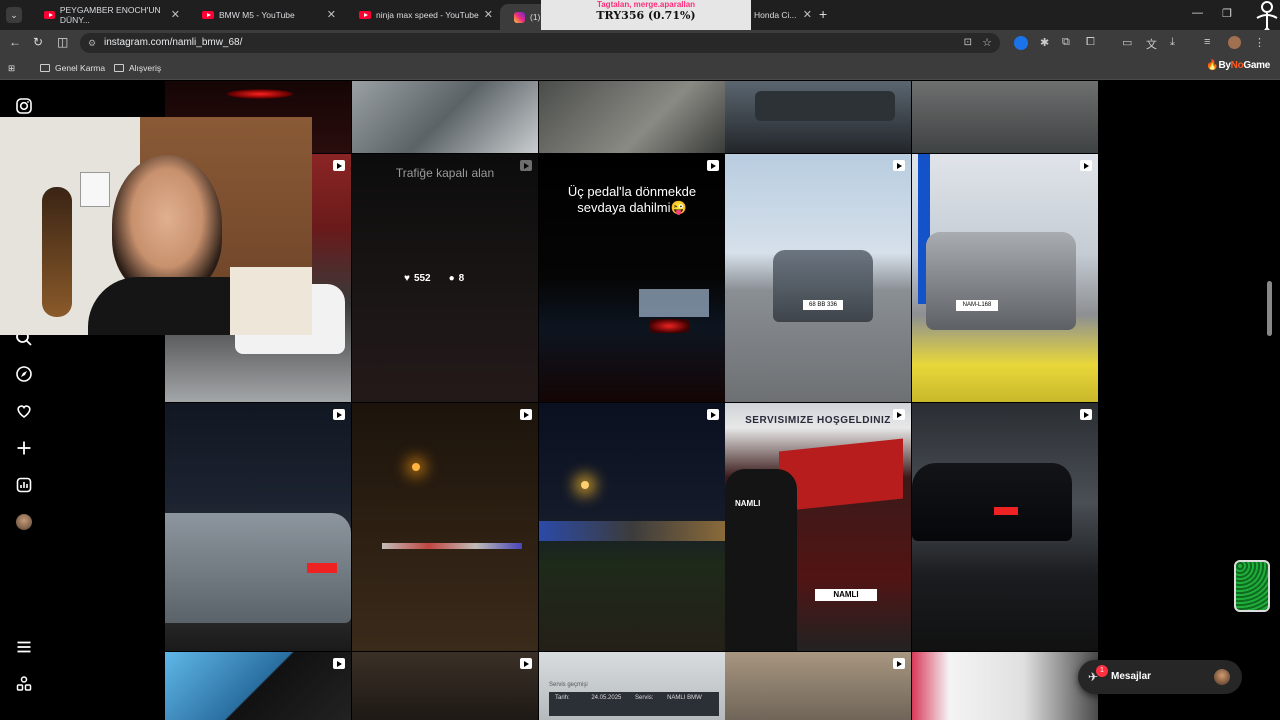 Image resolution: width=1280 pixels, height=720 pixels. Describe the element at coordinates (1001, 281) in the screenshot. I see `silver-bmw-shape: NAM-L168` at that location.